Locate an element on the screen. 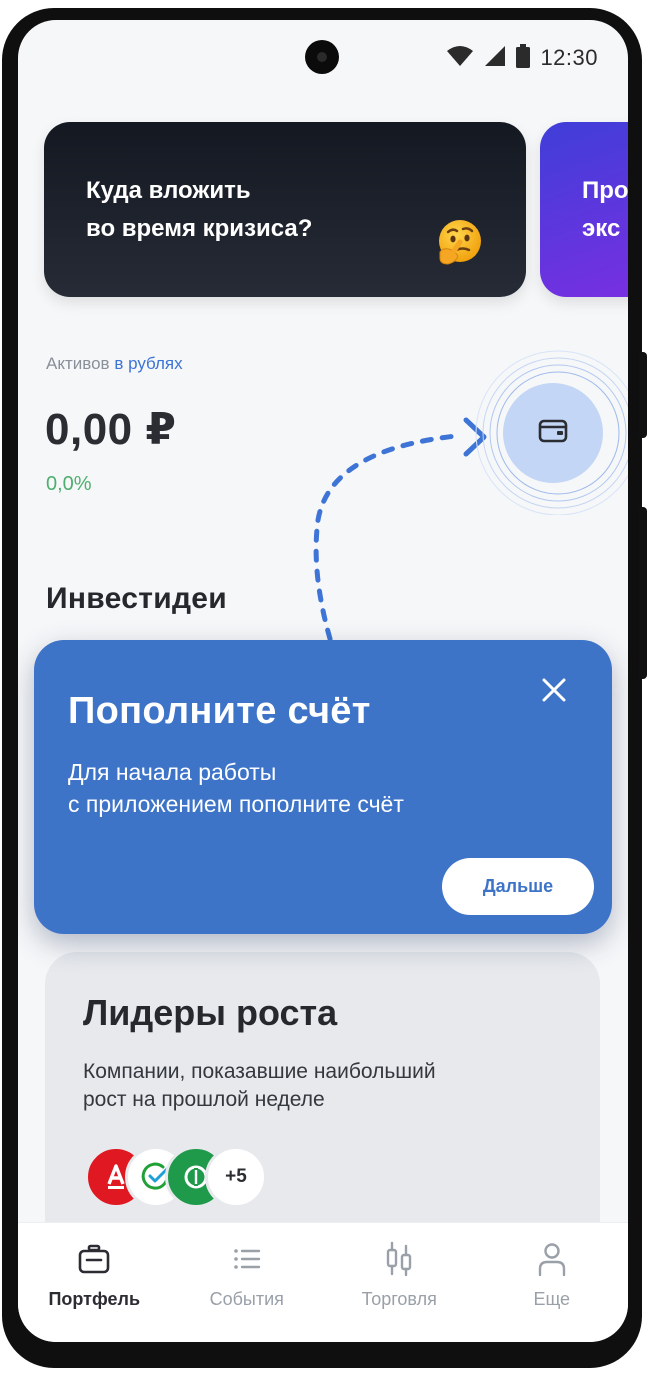 This screenshot has width=647, height=1373. nav-item-trading: Торговля is located at coordinates (399, 1282).